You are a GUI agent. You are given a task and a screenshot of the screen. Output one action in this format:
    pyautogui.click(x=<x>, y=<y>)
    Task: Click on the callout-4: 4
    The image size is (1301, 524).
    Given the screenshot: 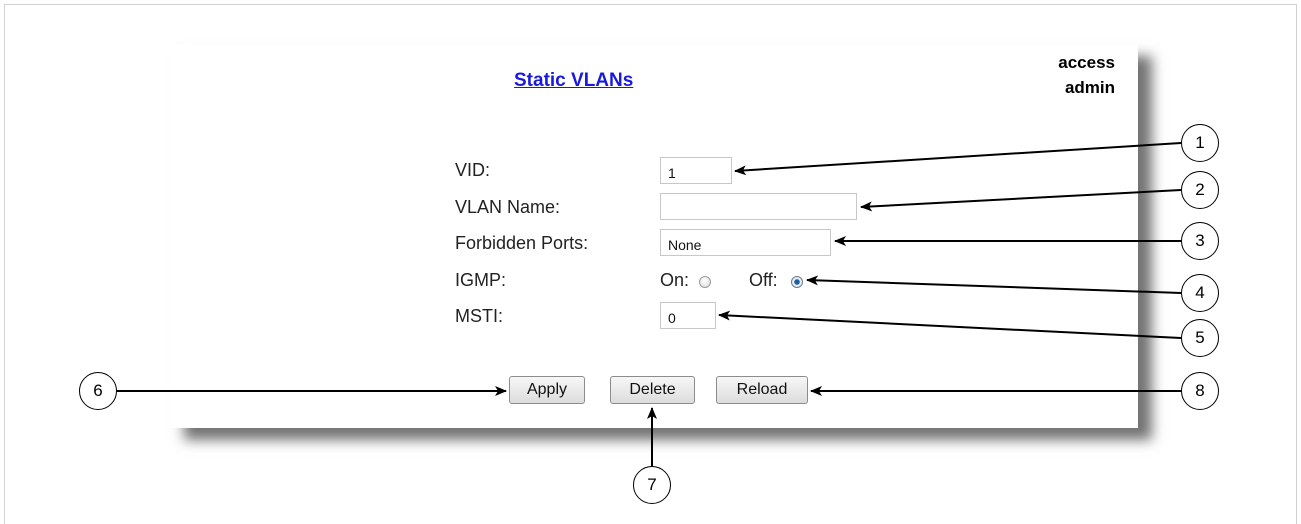 What is the action you would take?
    pyautogui.click(x=1200, y=293)
    